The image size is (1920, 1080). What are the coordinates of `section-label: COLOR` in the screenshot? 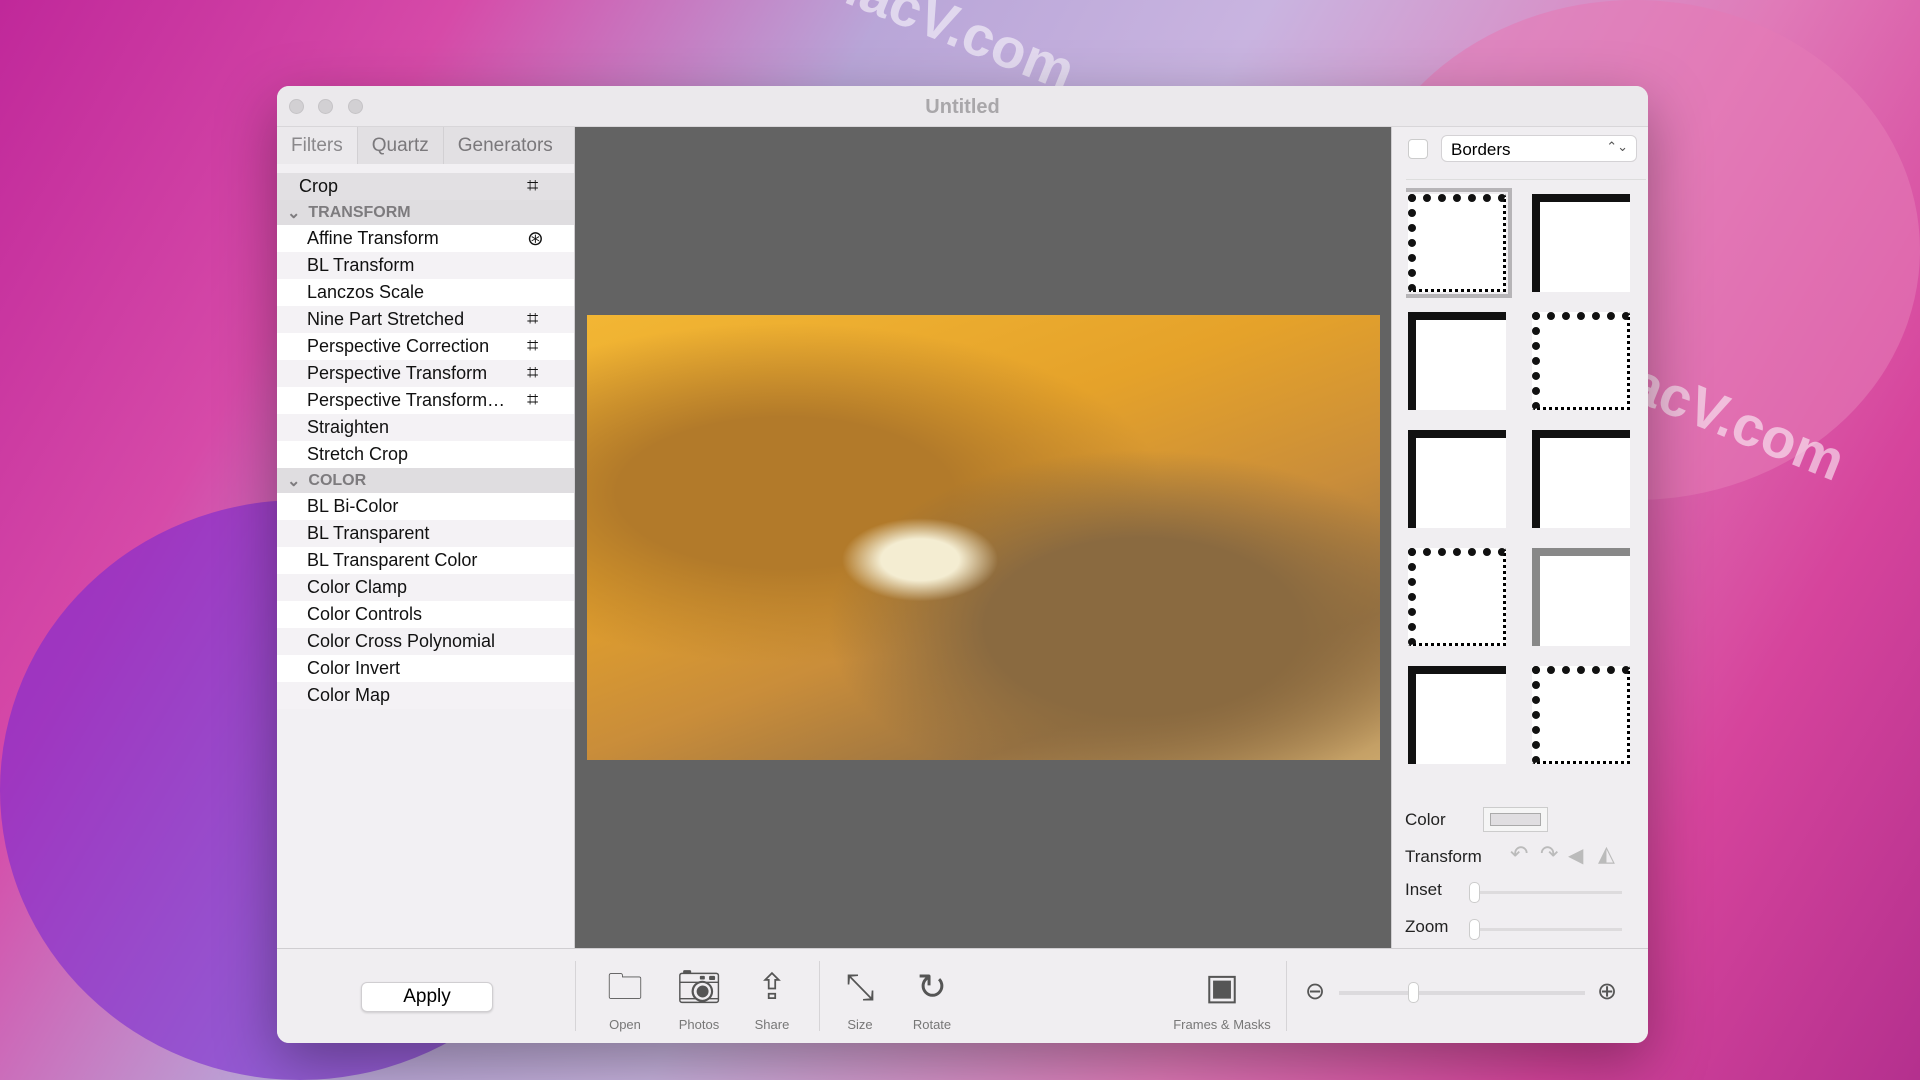 It's located at (337, 480).